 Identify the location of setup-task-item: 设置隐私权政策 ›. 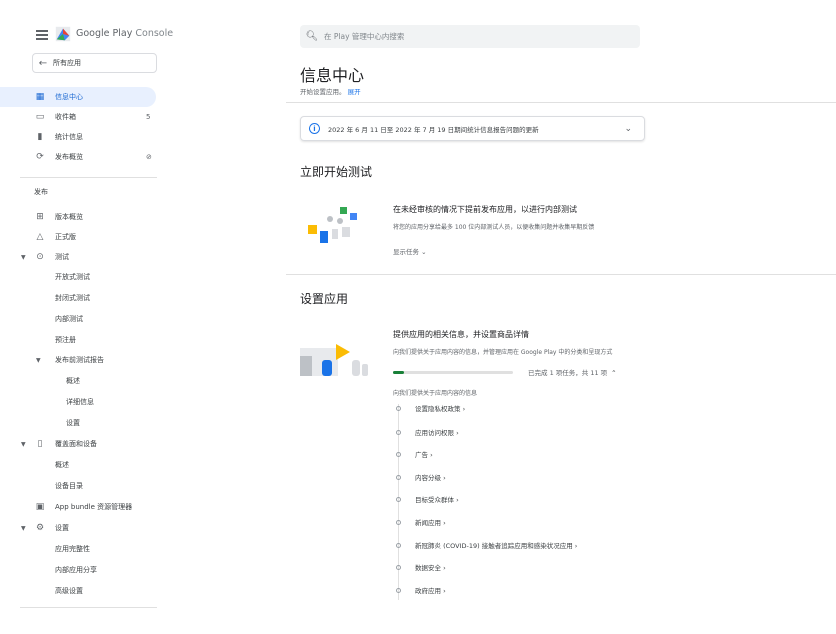
(430, 408).